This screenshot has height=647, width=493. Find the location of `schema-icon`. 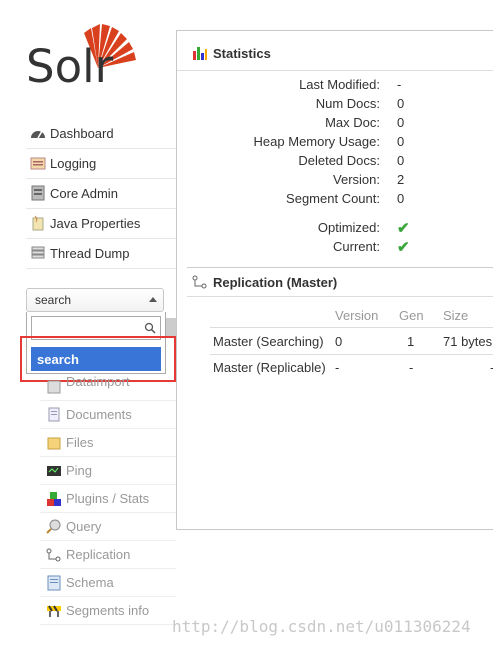

schema-icon is located at coordinates (54, 583).